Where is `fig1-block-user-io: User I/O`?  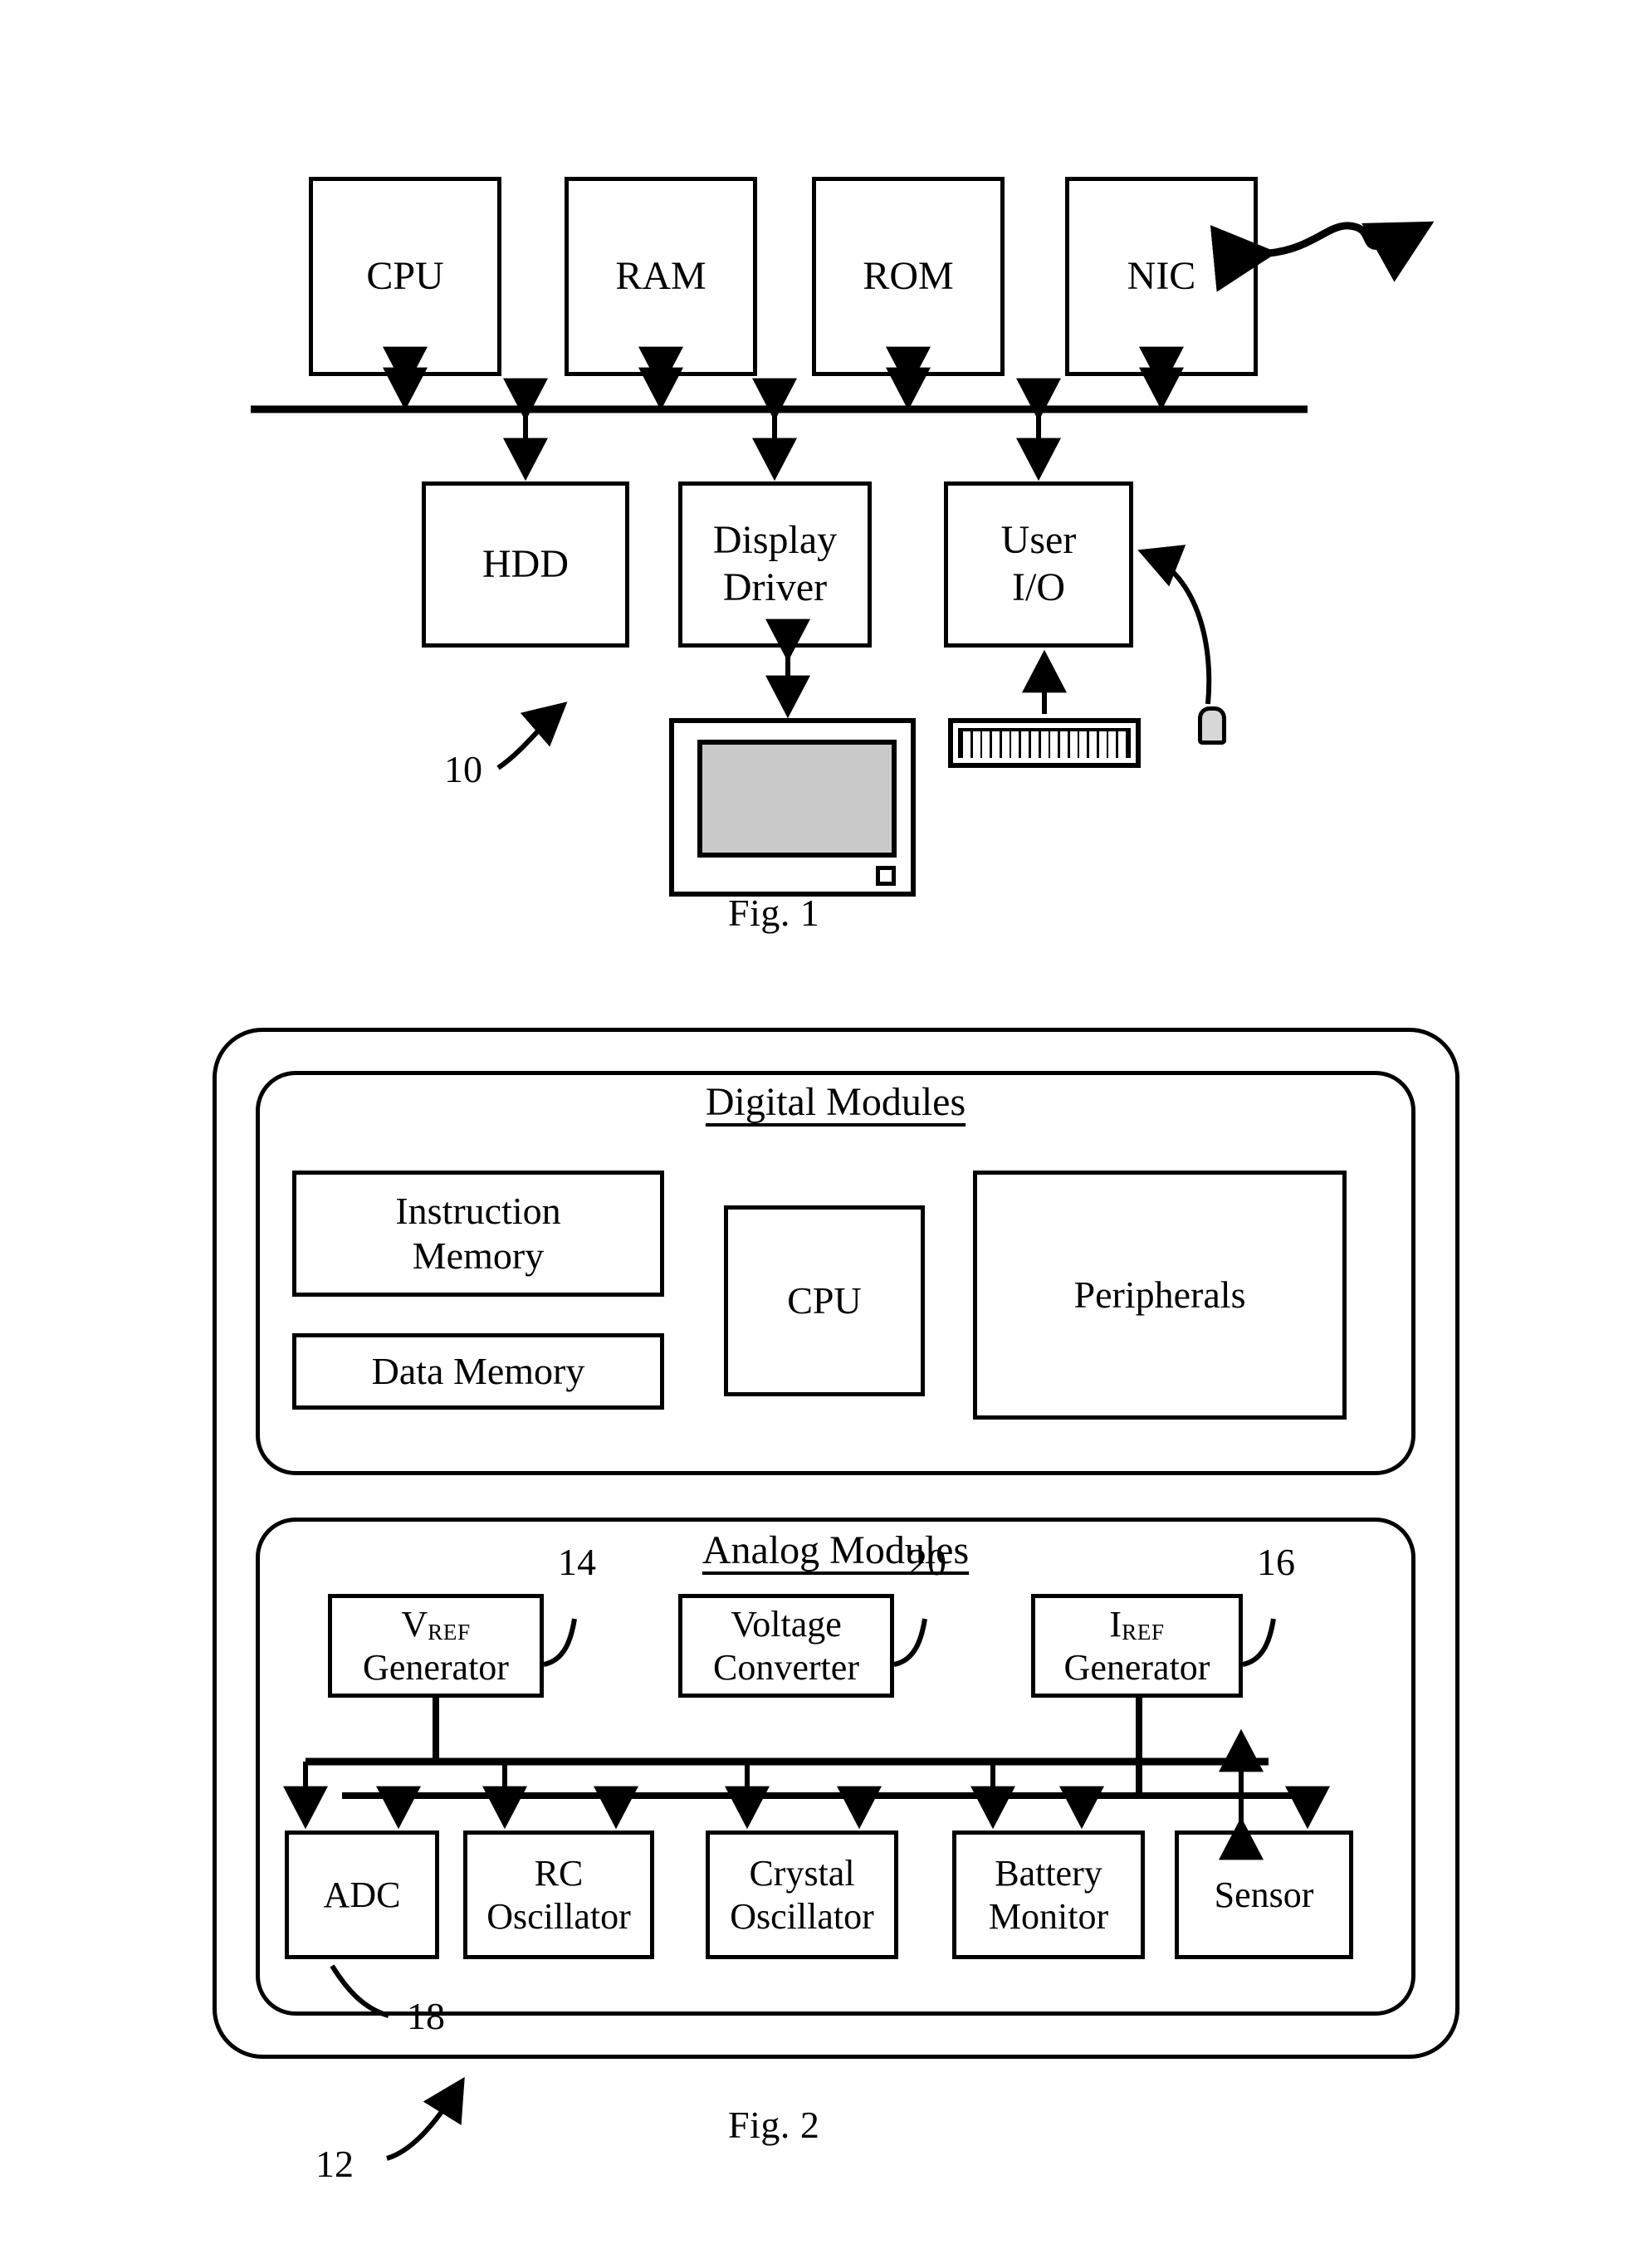 fig1-block-user-io: User I/O is located at coordinates (1038, 564).